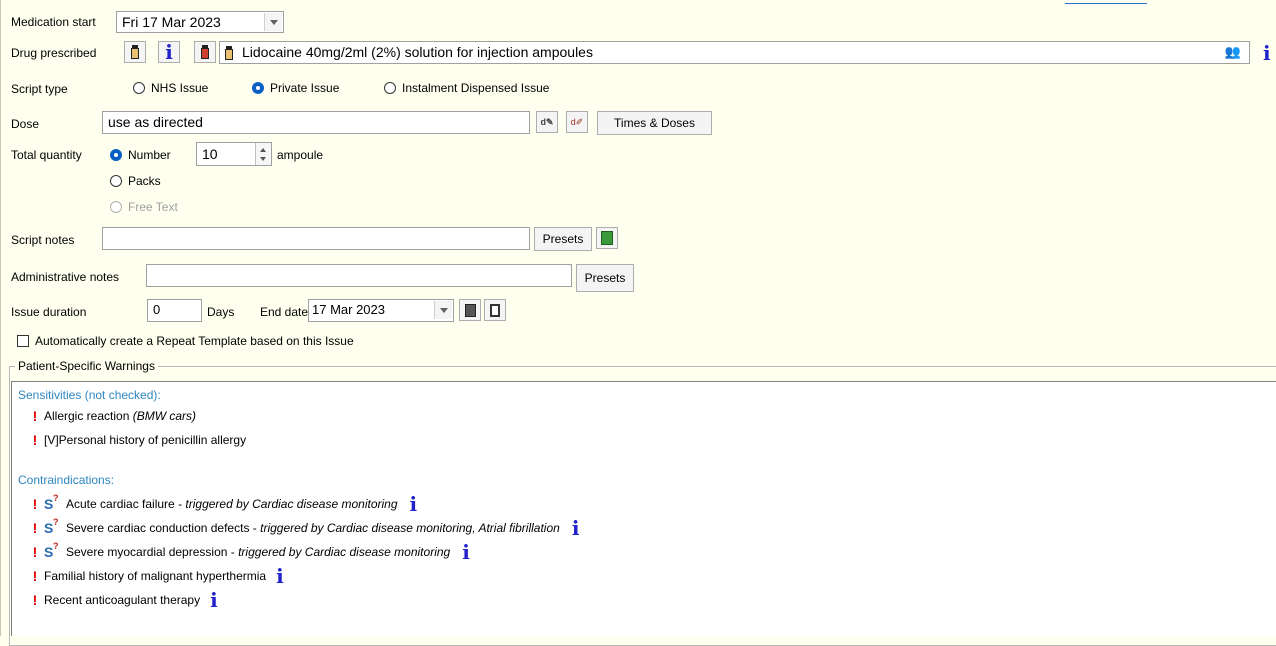  What do you see at coordinates (86, 366) in the screenshot?
I see `warnings-title: Patient-Specific Warnings` at bounding box center [86, 366].